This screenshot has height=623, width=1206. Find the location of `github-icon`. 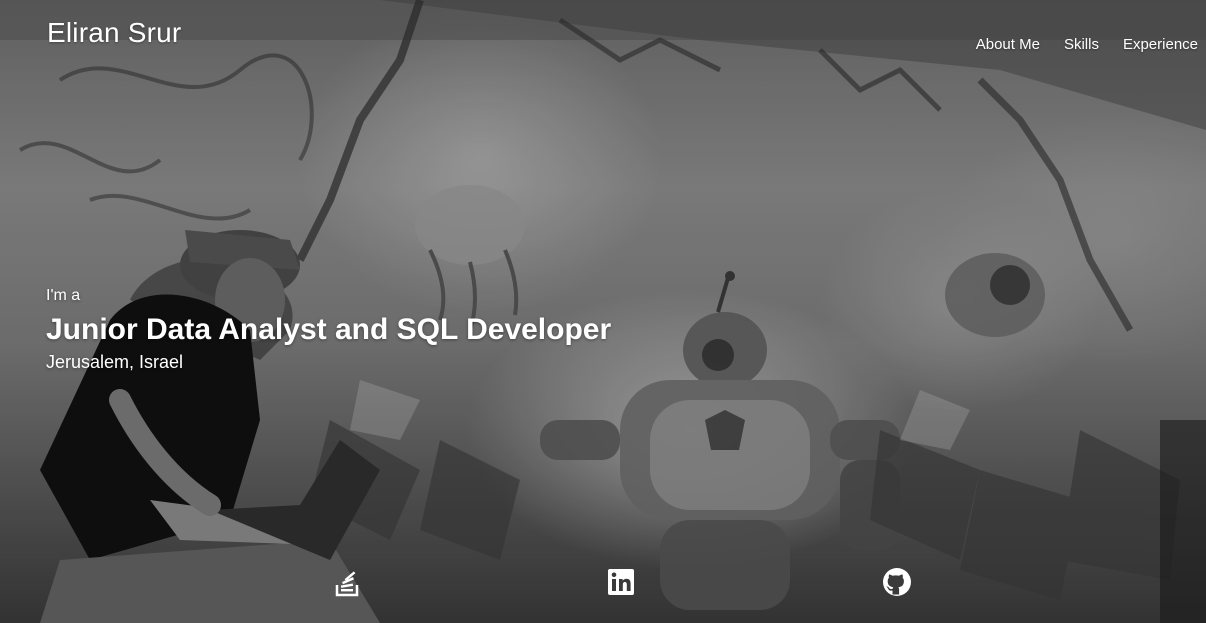

github-icon is located at coordinates (897, 582).